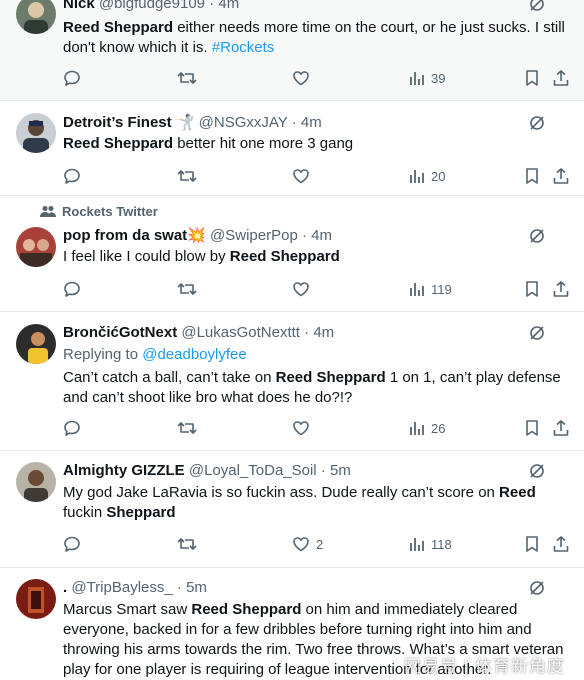 The width and height of the screenshot is (584, 680). I want to click on display-name: ., so click(65, 587).